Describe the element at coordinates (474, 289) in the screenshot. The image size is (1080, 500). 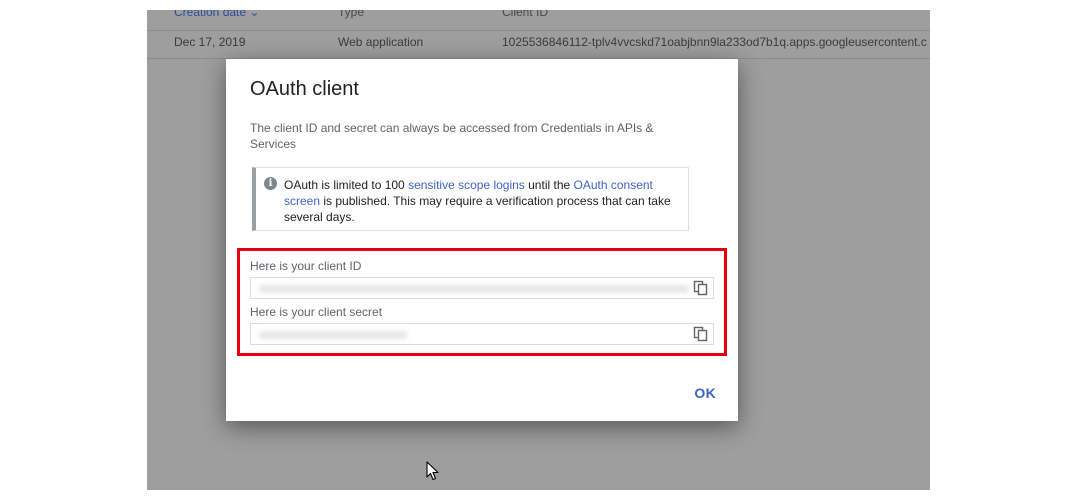
I see `client-id-value-redacted` at that location.